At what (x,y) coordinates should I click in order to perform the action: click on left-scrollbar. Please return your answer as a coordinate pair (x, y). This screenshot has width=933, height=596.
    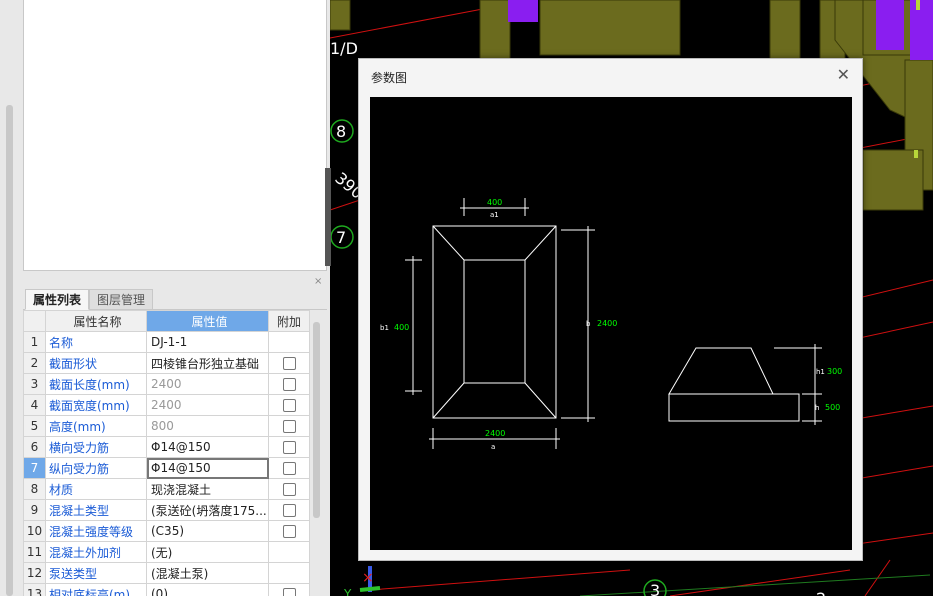
    Looking at the image, I should click on (9, 350).